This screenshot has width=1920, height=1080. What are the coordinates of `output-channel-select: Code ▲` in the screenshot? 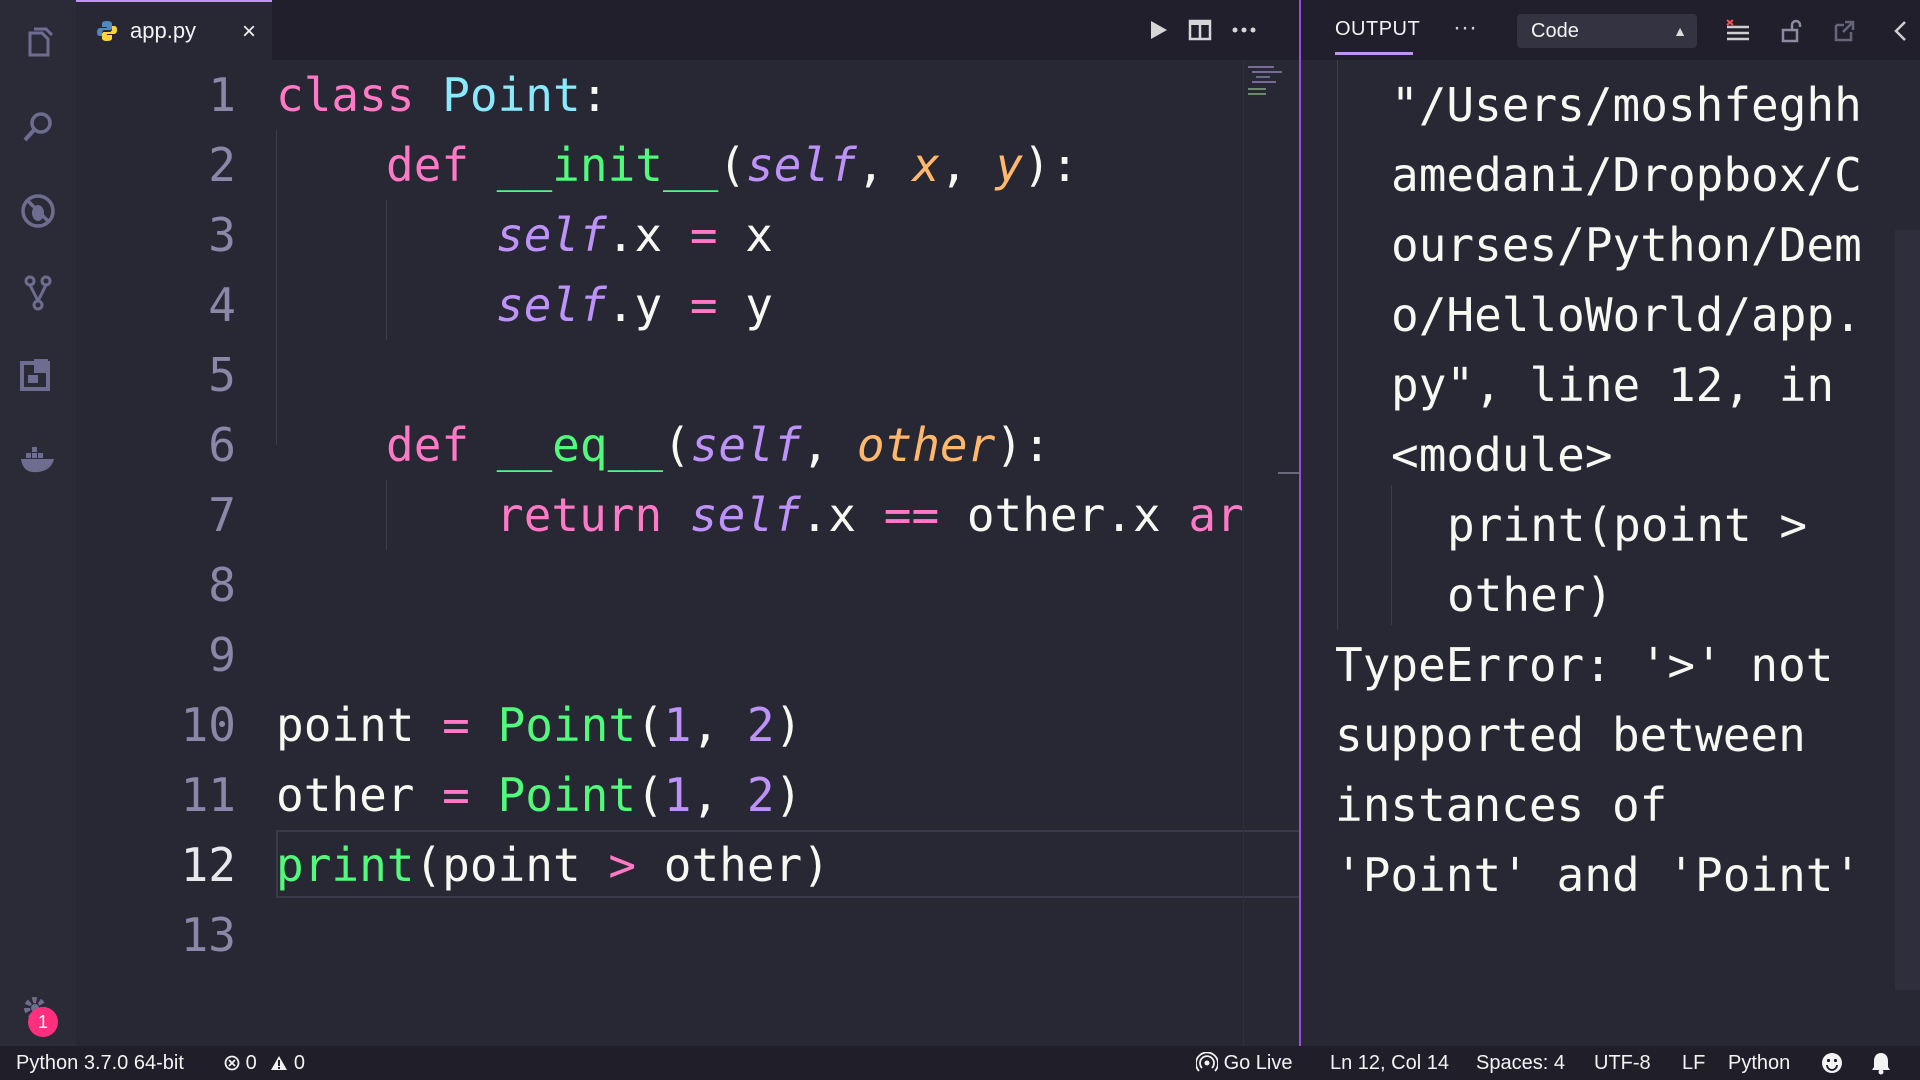 It's located at (1607, 31).